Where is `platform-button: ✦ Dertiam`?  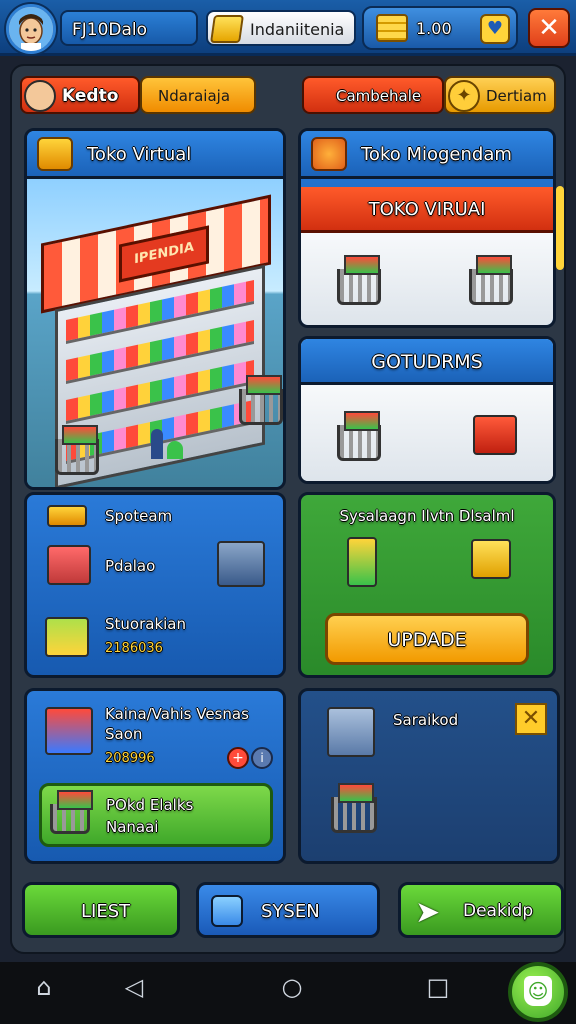 platform-button: ✦ Dertiam is located at coordinates (500, 95).